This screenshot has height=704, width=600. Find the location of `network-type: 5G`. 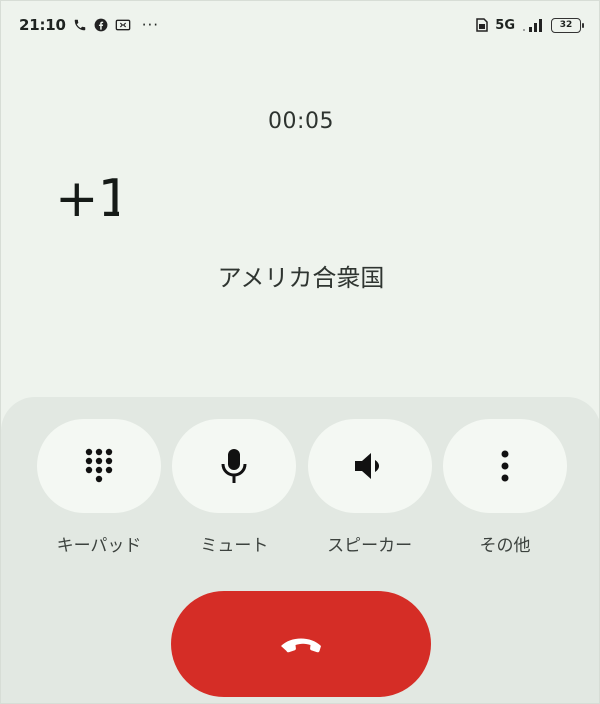

network-type: 5G is located at coordinates (505, 25).